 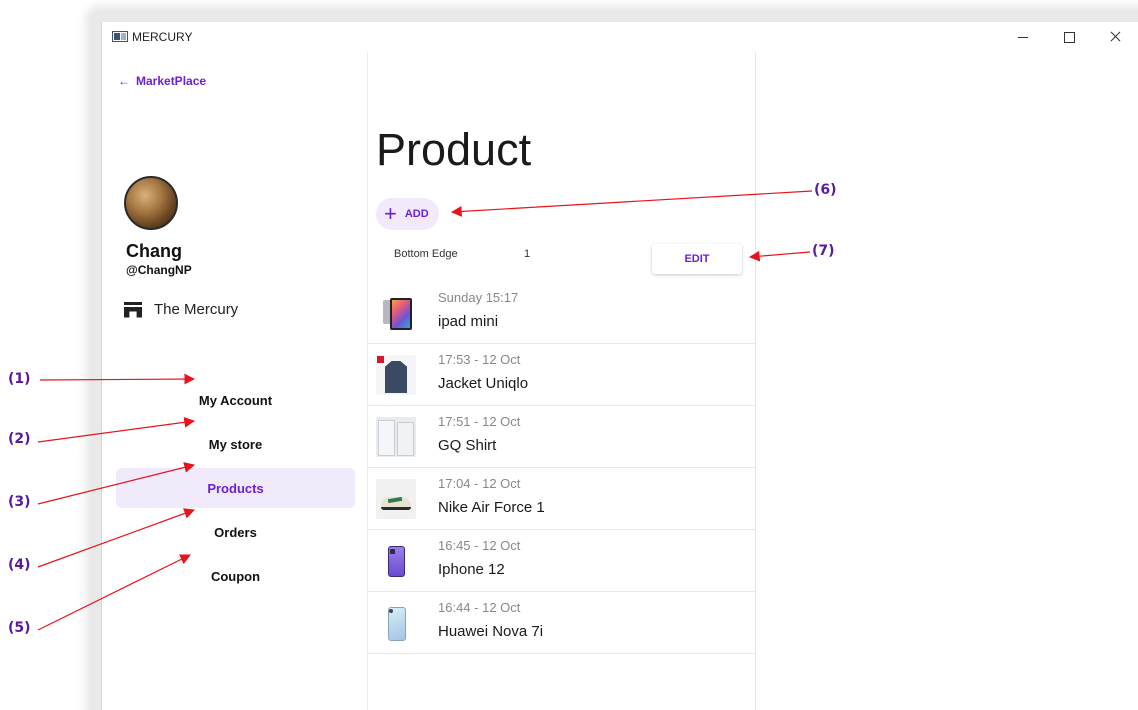 I want to click on add-product-button: + ADD, so click(x=407, y=214).